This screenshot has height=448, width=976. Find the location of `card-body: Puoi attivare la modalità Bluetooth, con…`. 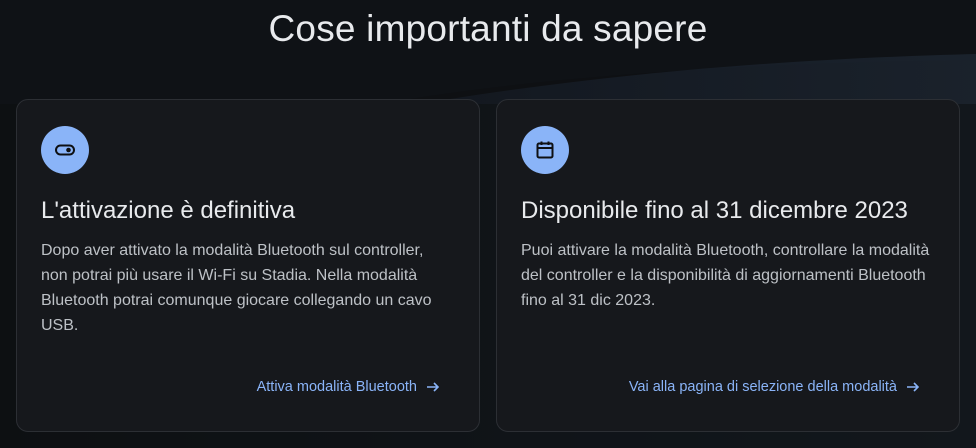

card-body: Puoi attivare la modalità Bluetooth, con… is located at coordinates (725, 275).